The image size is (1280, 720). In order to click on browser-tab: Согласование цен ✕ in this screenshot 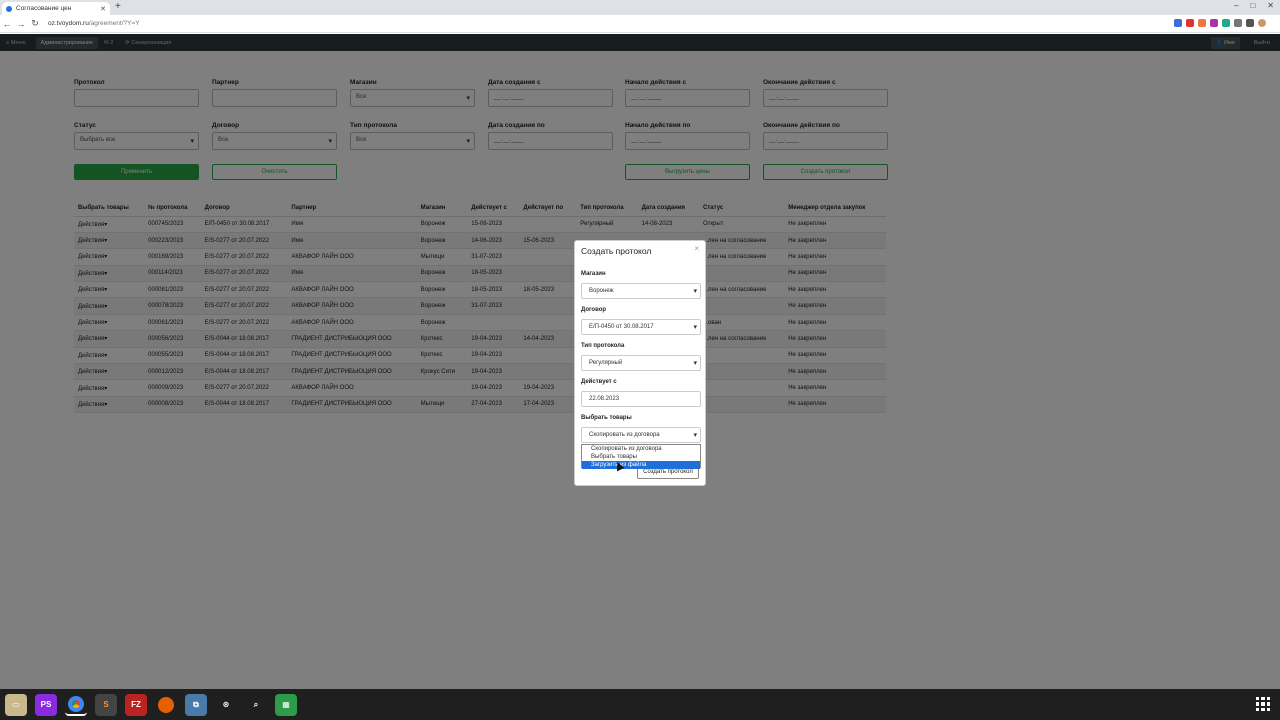, I will do `click(56, 8)`.